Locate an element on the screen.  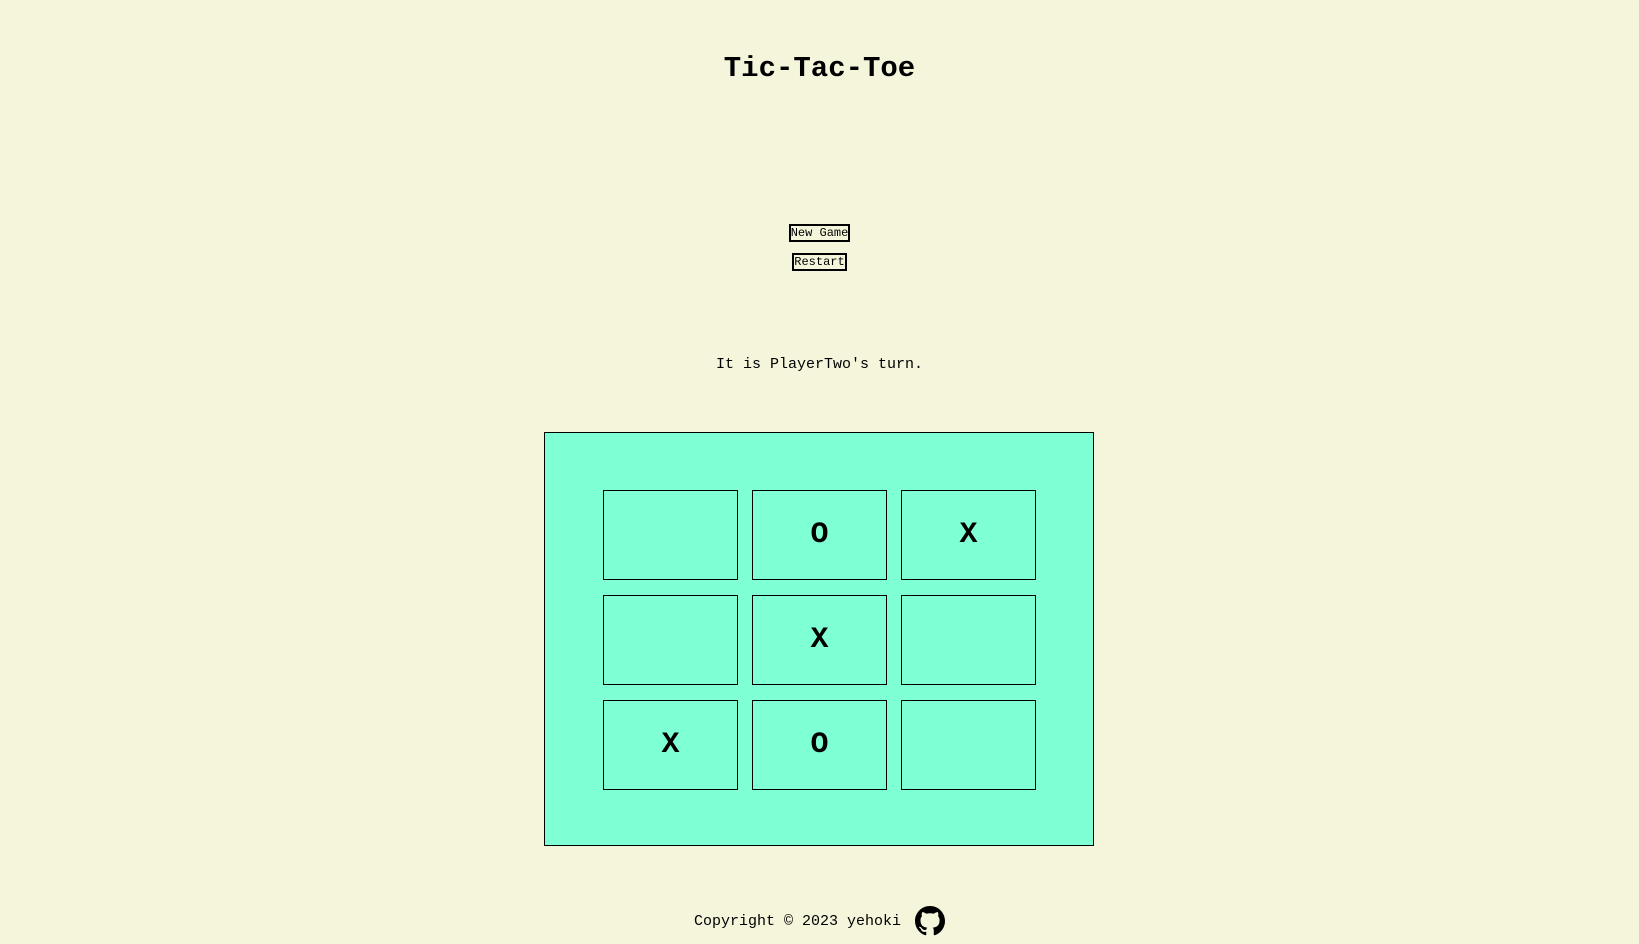
board-cell-7: X is located at coordinates (670, 745).